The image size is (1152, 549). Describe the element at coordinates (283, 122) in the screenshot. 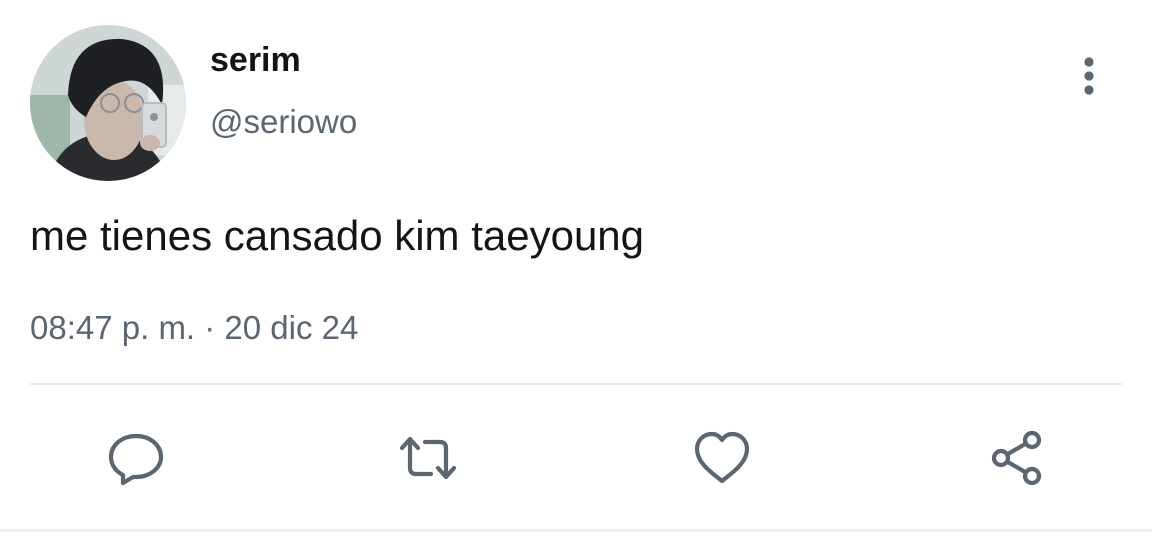

I see `user-handle: @seriowo` at that location.